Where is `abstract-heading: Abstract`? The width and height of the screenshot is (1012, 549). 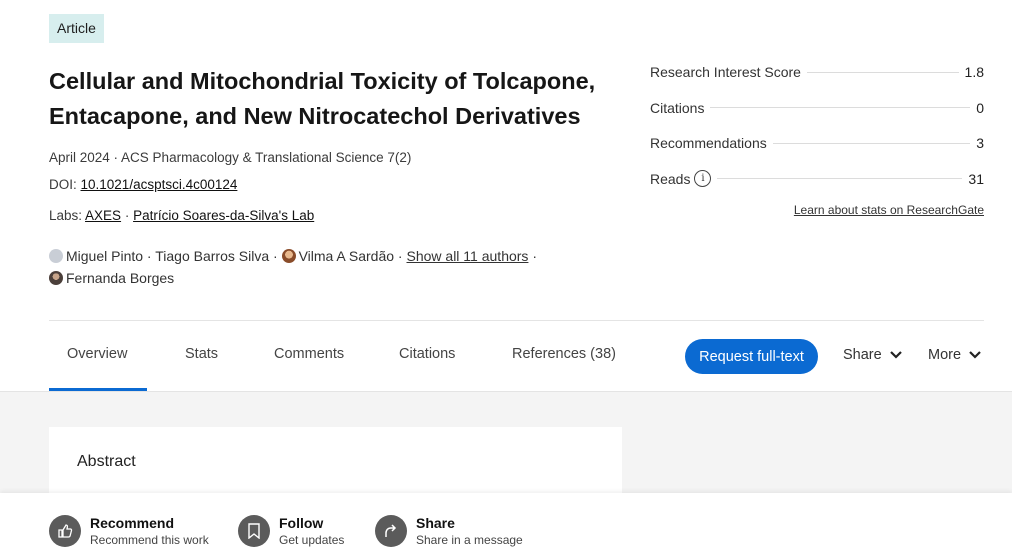 abstract-heading: Abstract is located at coordinates (106, 461).